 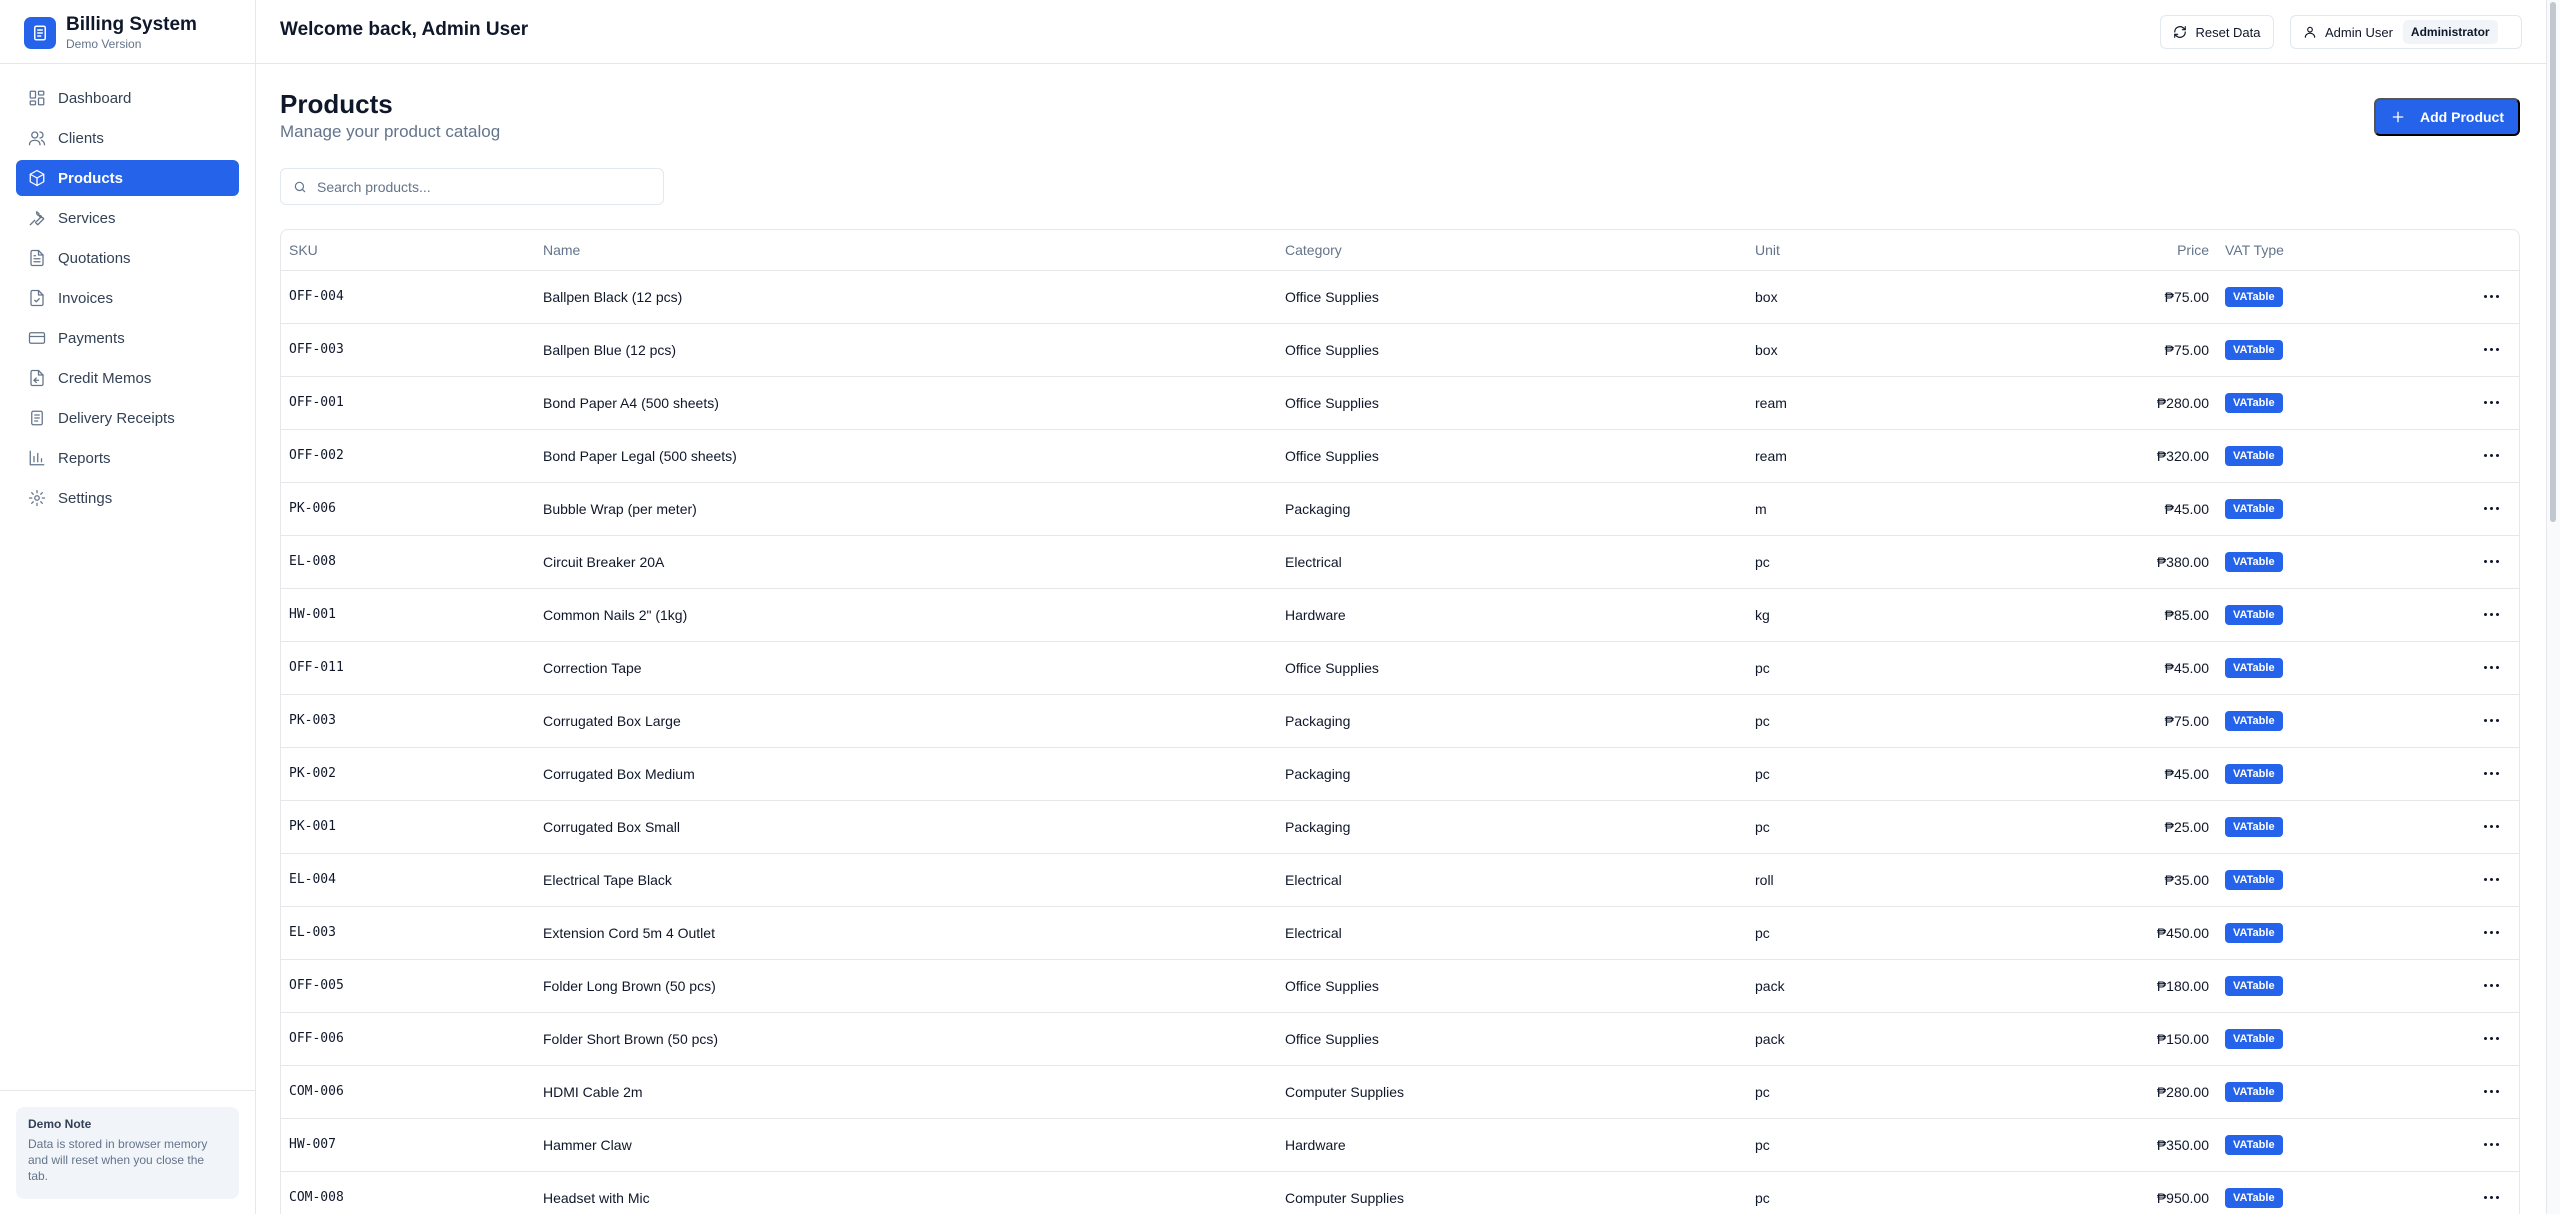 What do you see at coordinates (127, 298) in the screenshot?
I see `sidebar-item-invoices: Invoices` at bounding box center [127, 298].